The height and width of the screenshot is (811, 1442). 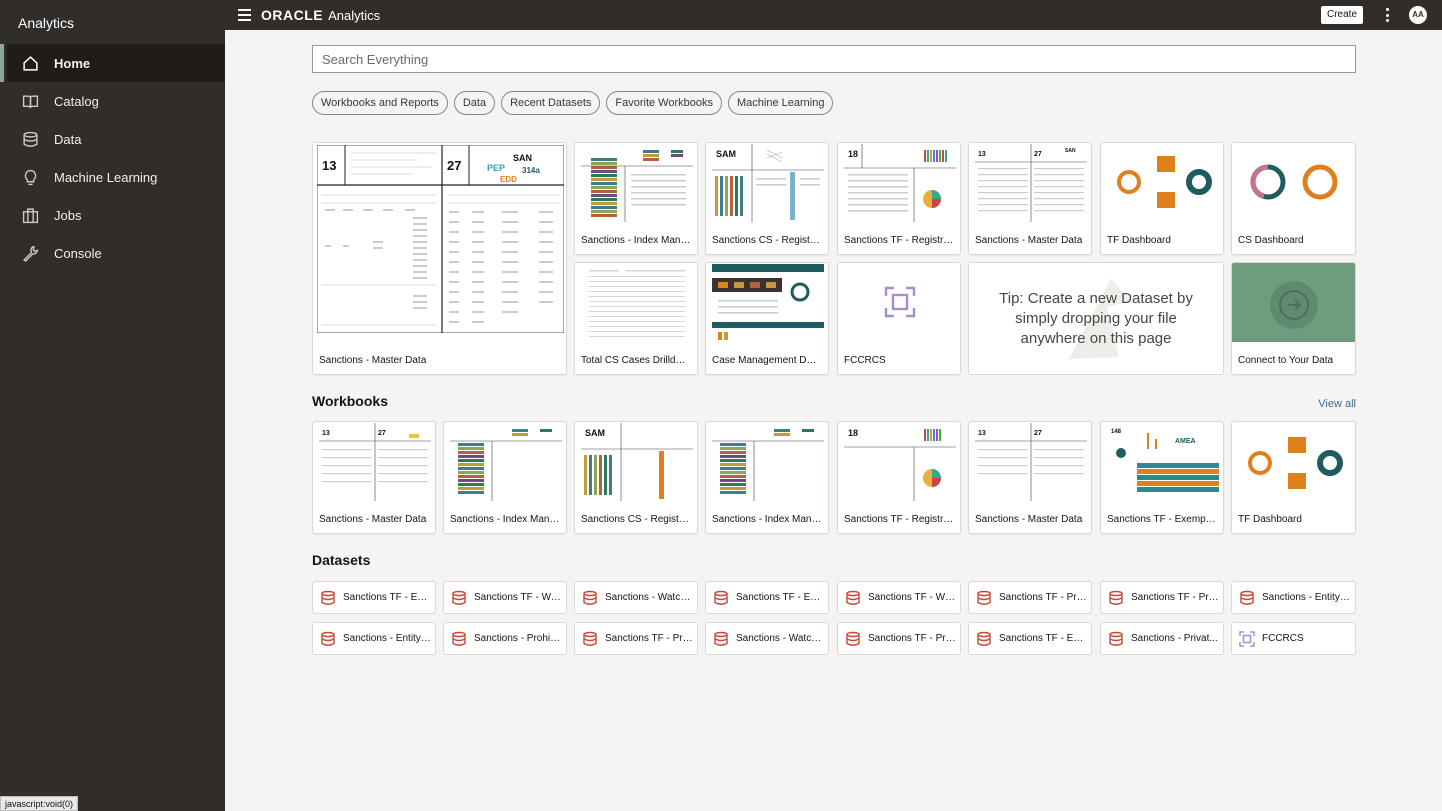 I want to click on lightbulb-icon, so click(x=30, y=177).